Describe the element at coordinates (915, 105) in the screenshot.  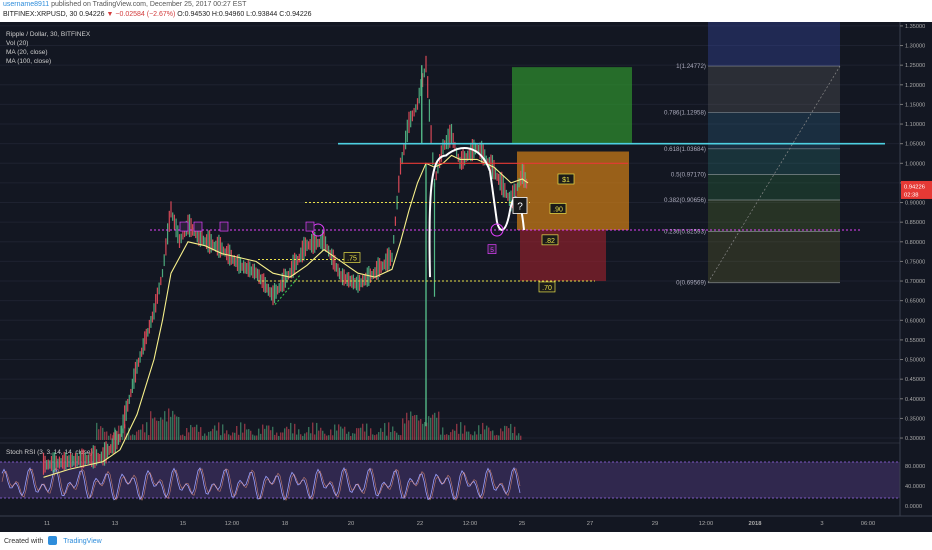
I see `price-tick-label: 1.15000` at that location.